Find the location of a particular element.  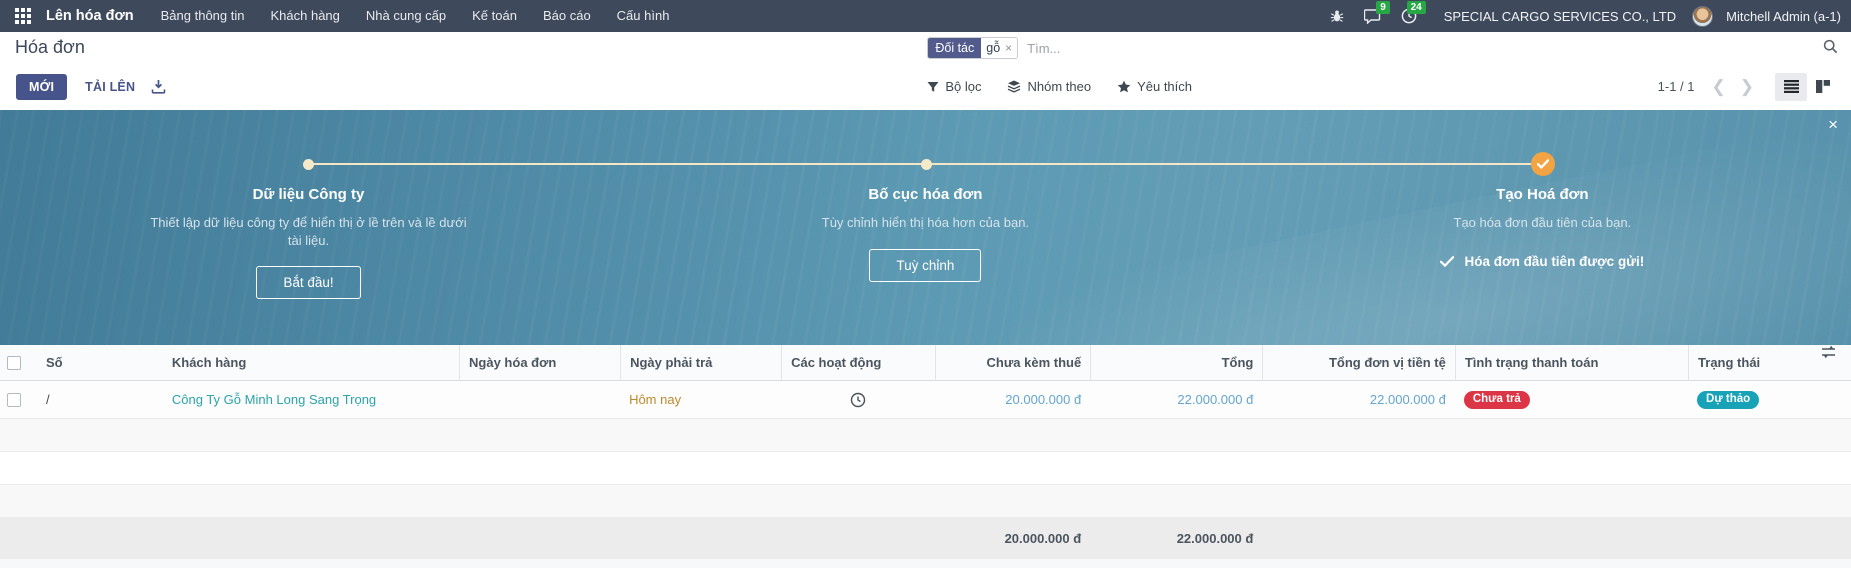

download-icon is located at coordinates (158, 86).